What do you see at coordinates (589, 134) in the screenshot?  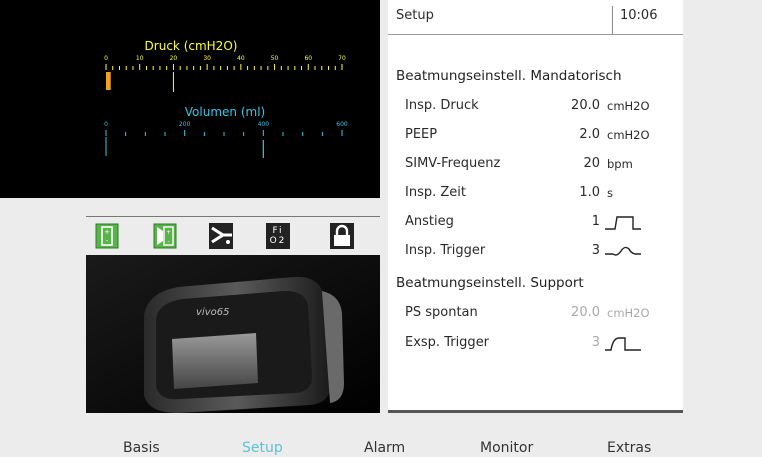 I see `setting-value: 2.0` at bounding box center [589, 134].